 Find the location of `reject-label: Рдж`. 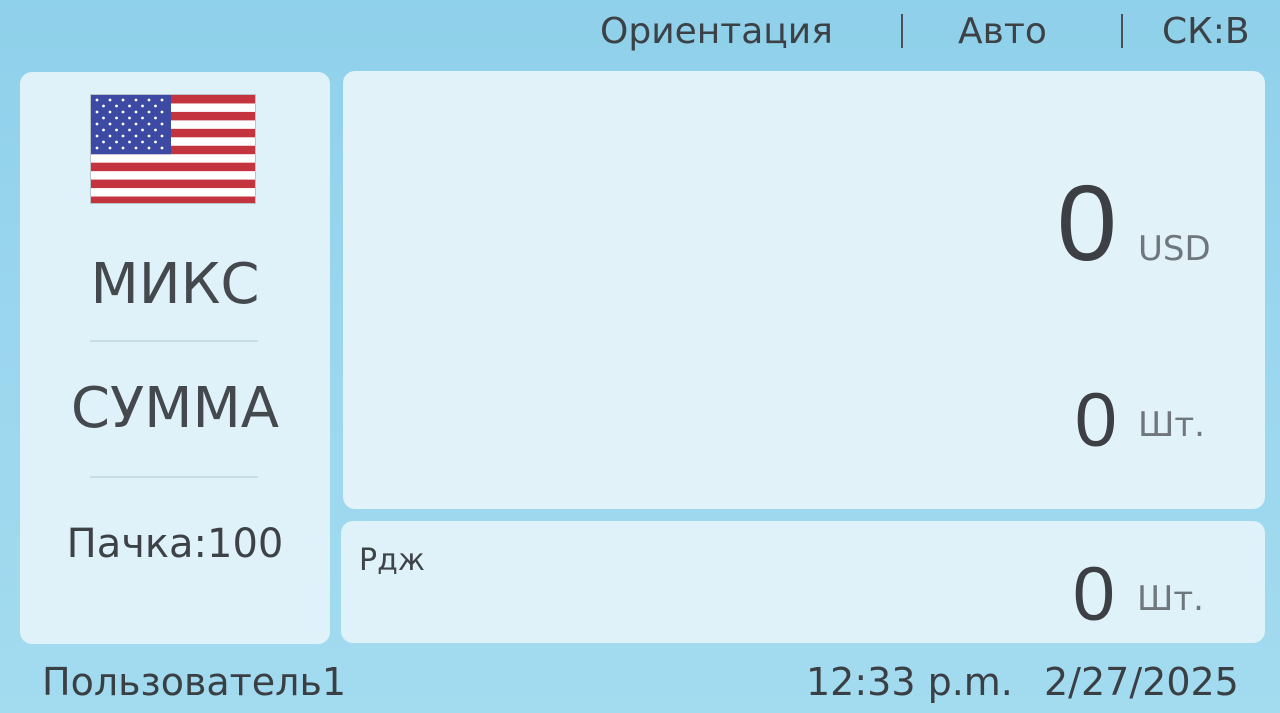

reject-label: Рдж is located at coordinates (392, 560).